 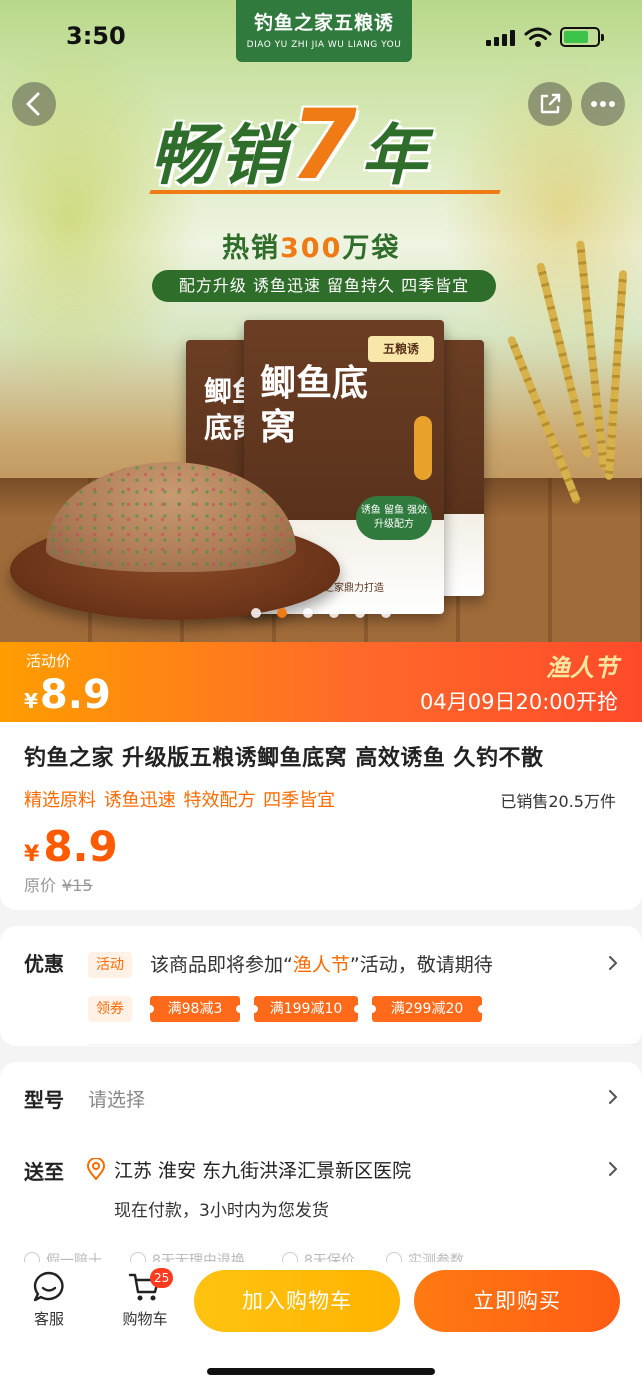 What do you see at coordinates (538, 37) in the screenshot?
I see `wifi-icon` at bounding box center [538, 37].